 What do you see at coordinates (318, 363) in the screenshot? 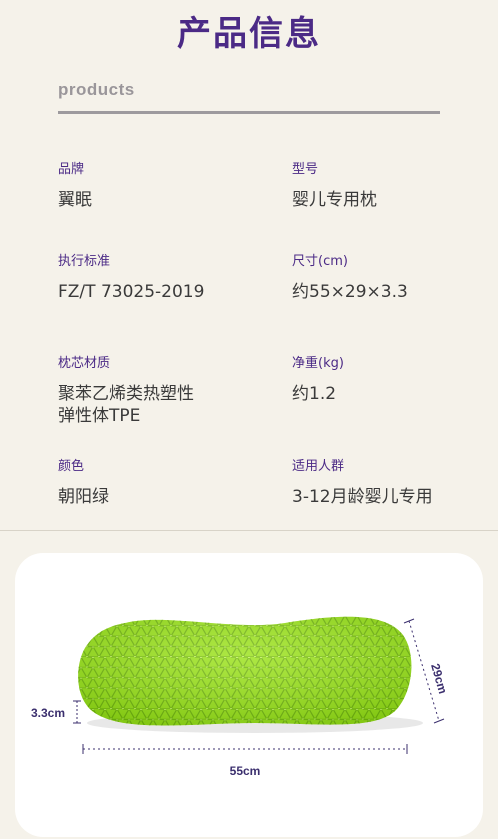
I see `spec-label: 净重(kg)` at bounding box center [318, 363].